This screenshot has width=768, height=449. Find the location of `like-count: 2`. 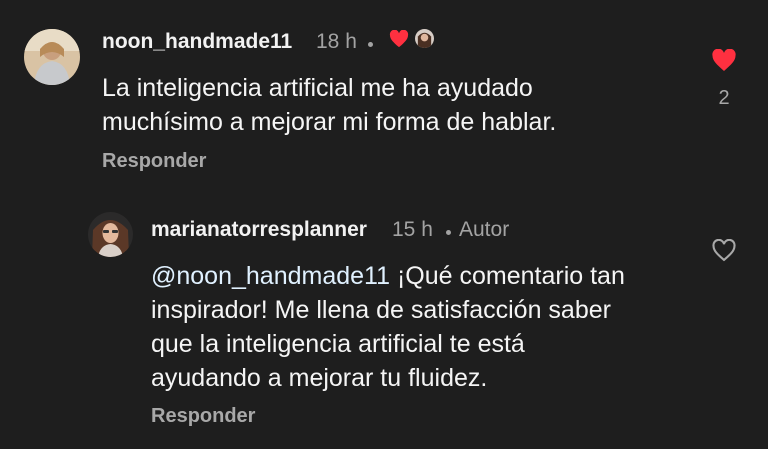

like-count: 2 is located at coordinates (724, 98).